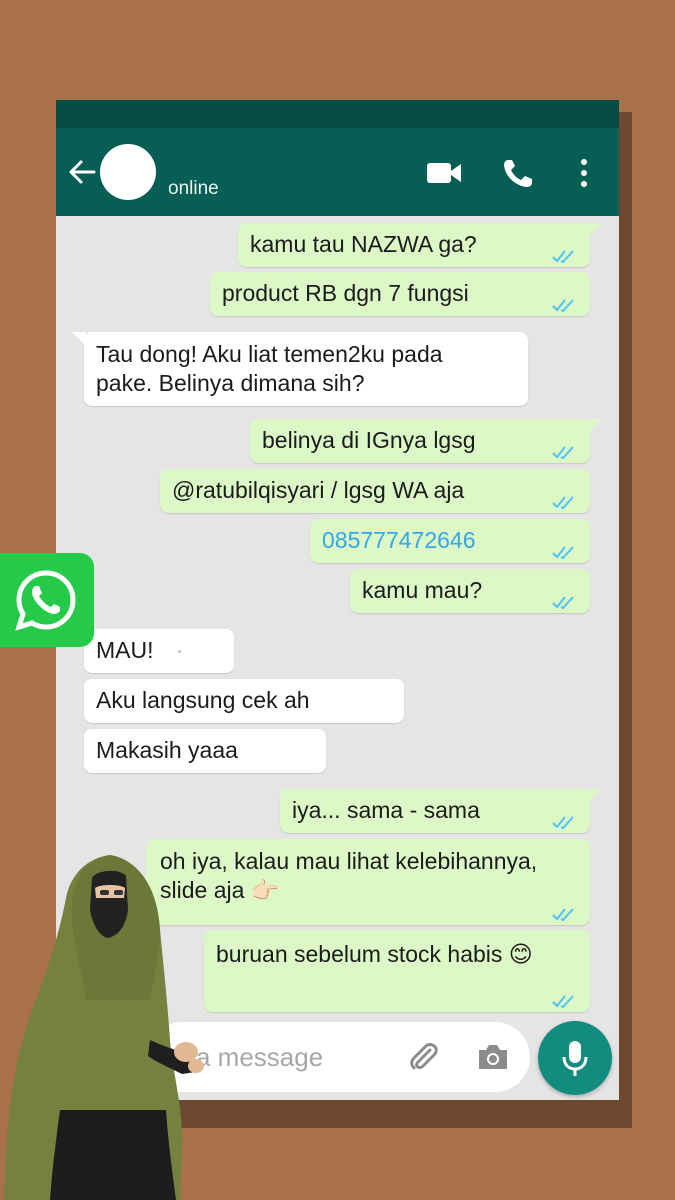 The width and height of the screenshot is (675, 1200). I want to click on chat-header: online, so click(337, 172).